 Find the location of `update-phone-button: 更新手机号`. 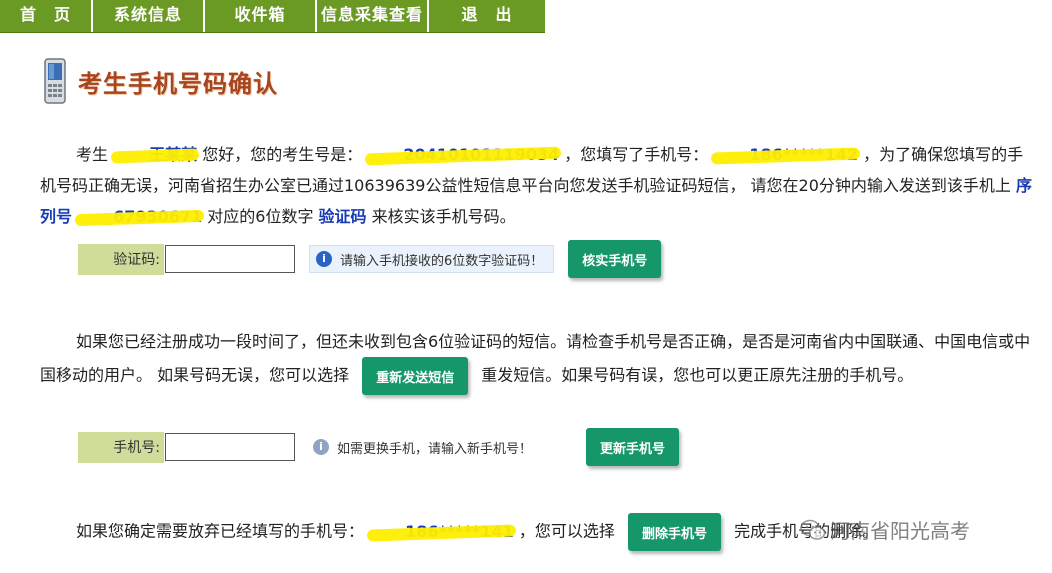

update-phone-button: 更新手机号 is located at coordinates (633, 447).